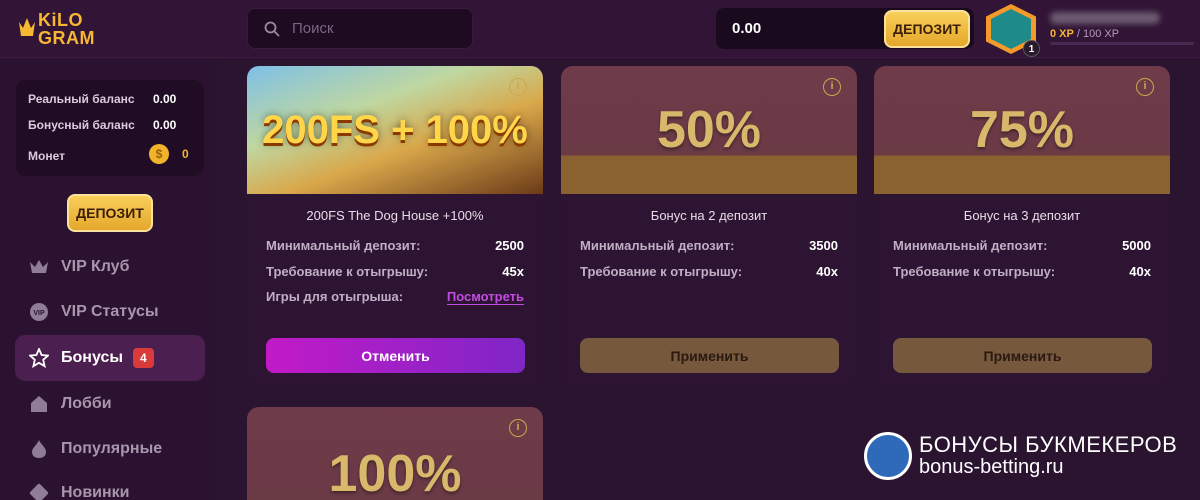 Image resolution: width=1200 pixels, height=500 pixels. What do you see at coordinates (509, 245) in the screenshot?
I see `min-deposit-value: 2500` at bounding box center [509, 245].